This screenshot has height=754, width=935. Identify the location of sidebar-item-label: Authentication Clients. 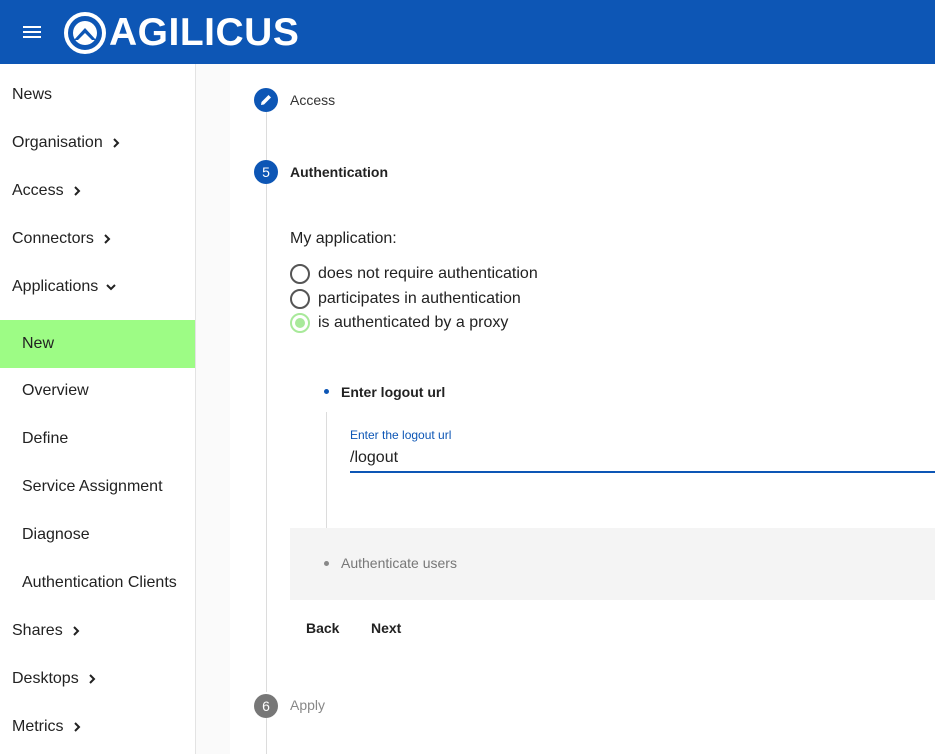
(99, 582).